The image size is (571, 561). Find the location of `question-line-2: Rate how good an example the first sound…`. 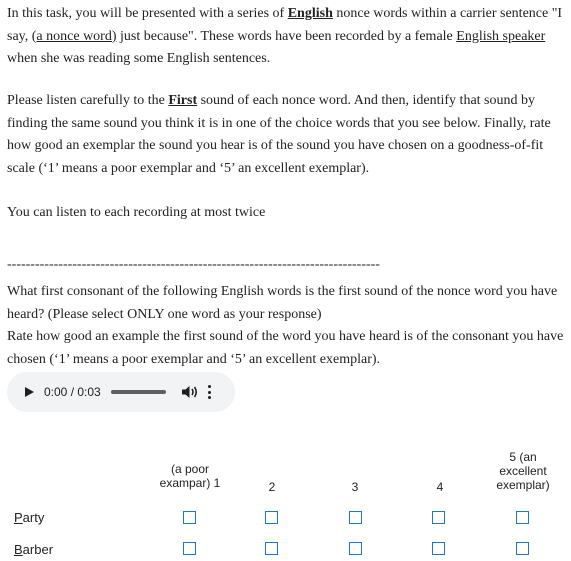

question-line-2: Rate how good an example the first sound… is located at coordinates (285, 348).